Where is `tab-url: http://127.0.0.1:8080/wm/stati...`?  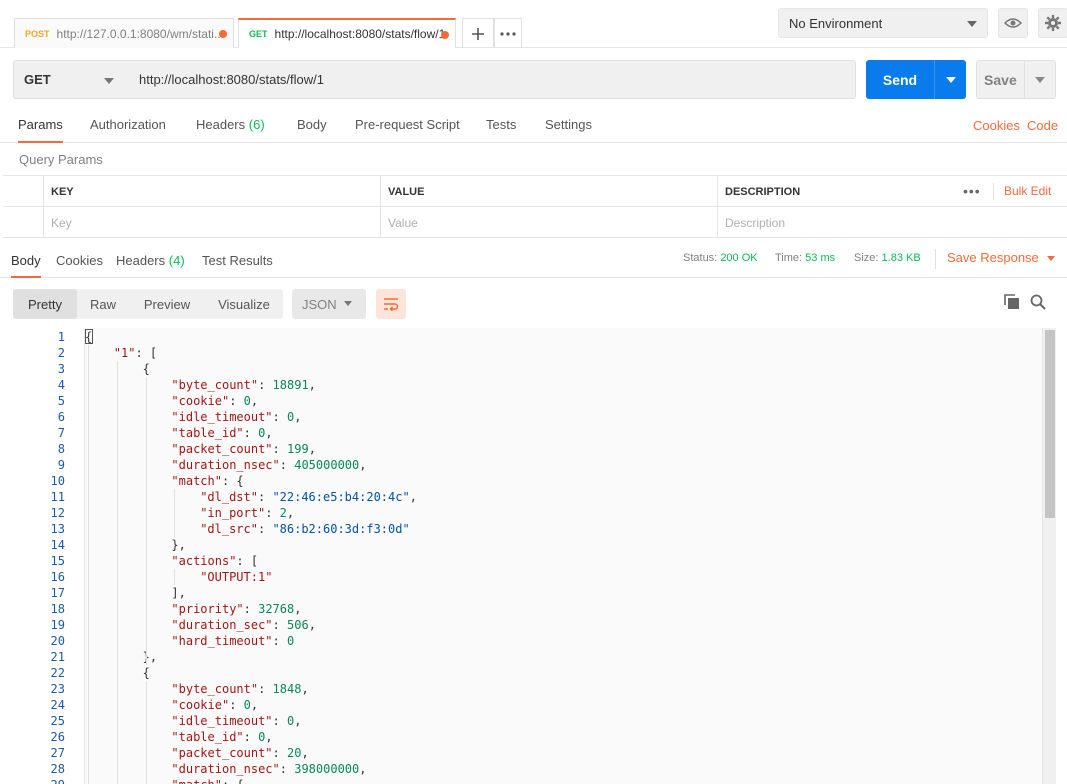 tab-url: http://127.0.0.1:8080/wm/stati... is located at coordinates (139, 33).